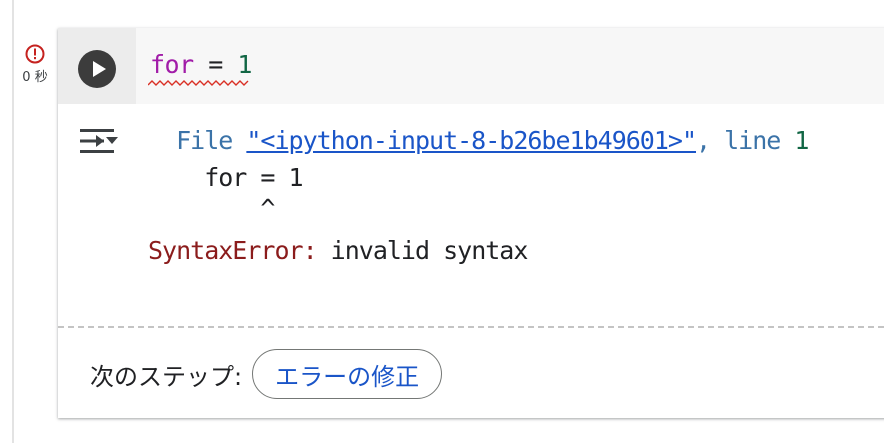 Image resolution: width=884 pixels, height=443 pixels. I want to click on cell-status: 0 秒, so click(35, 64).